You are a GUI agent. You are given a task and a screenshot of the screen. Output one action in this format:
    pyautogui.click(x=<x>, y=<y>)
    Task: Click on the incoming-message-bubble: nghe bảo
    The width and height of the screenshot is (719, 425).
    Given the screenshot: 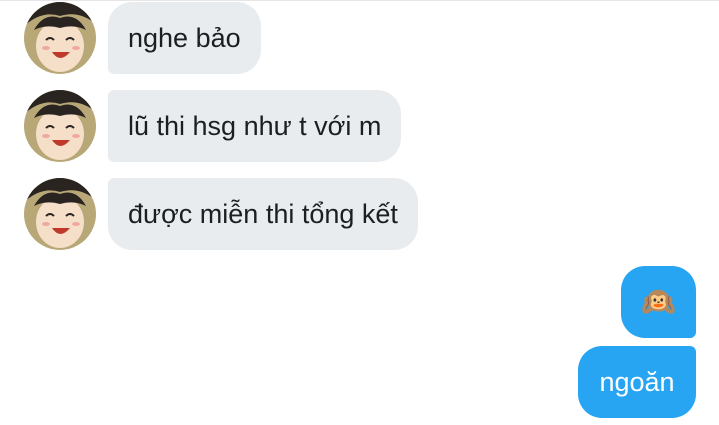 What is the action you would take?
    pyautogui.click(x=184, y=38)
    